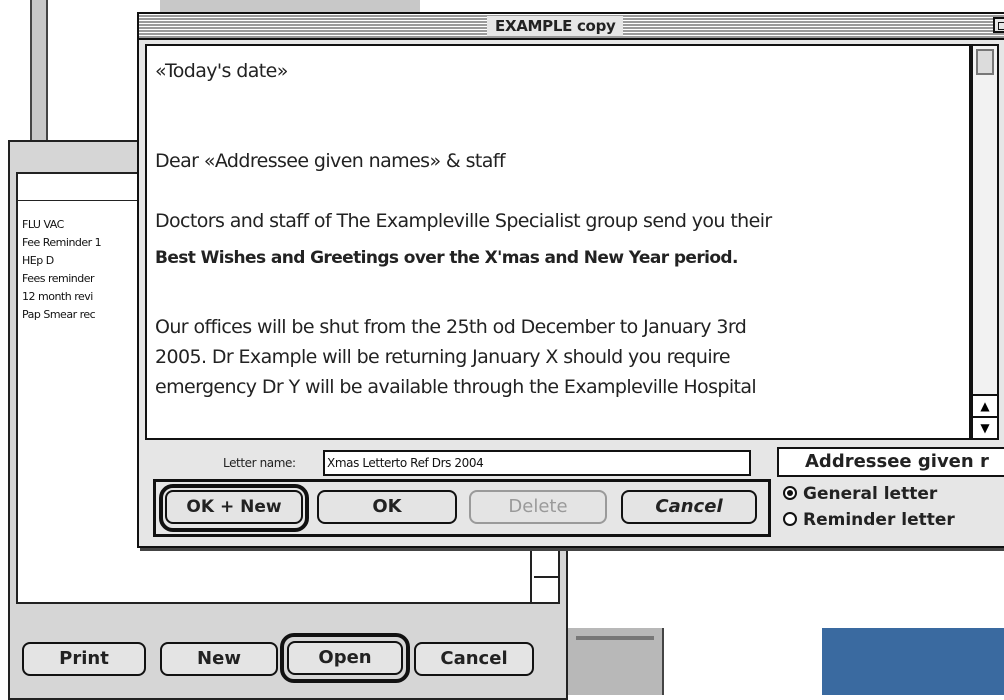 The height and width of the screenshot is (700, 1004). What do you see at coordinates (58, 278) in the screenshot?
I see `list-item: Fees reminder` at bounding box center [58, 278].